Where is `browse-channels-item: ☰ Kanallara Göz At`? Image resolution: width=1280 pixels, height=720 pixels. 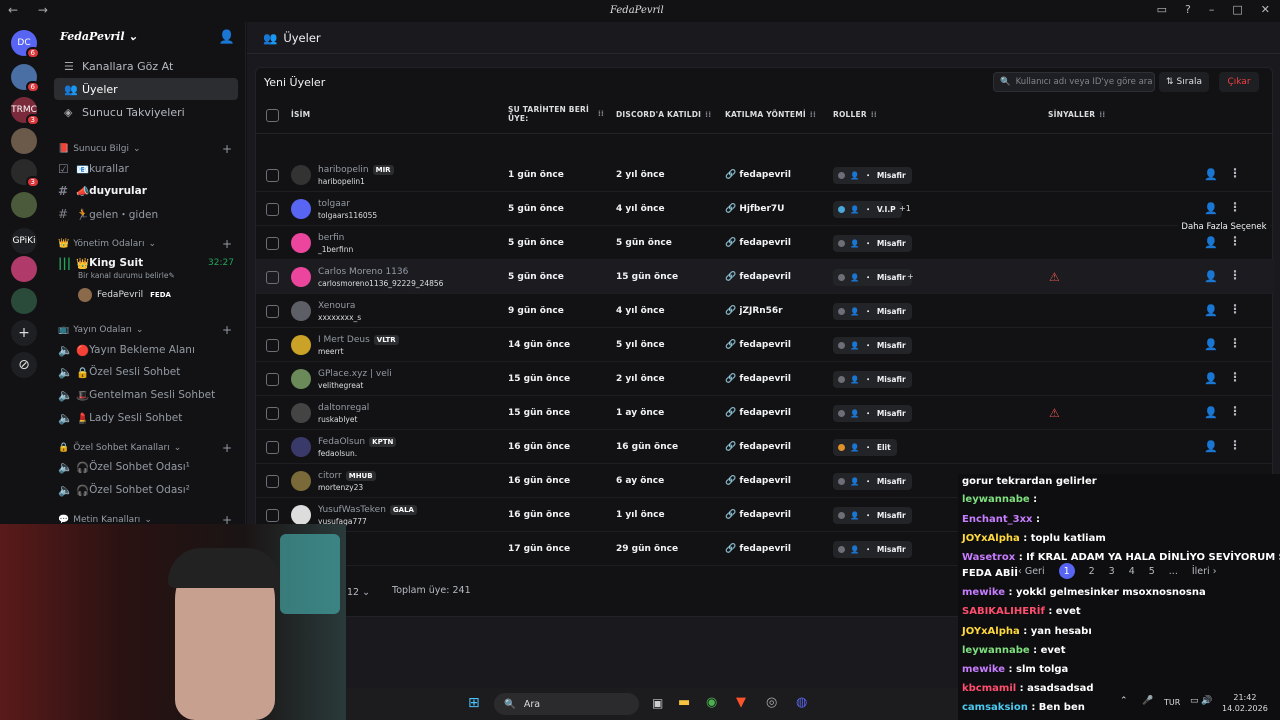
browse-channels-item: ☰ Kanallara Göz At is located at coordinates (146, 66).